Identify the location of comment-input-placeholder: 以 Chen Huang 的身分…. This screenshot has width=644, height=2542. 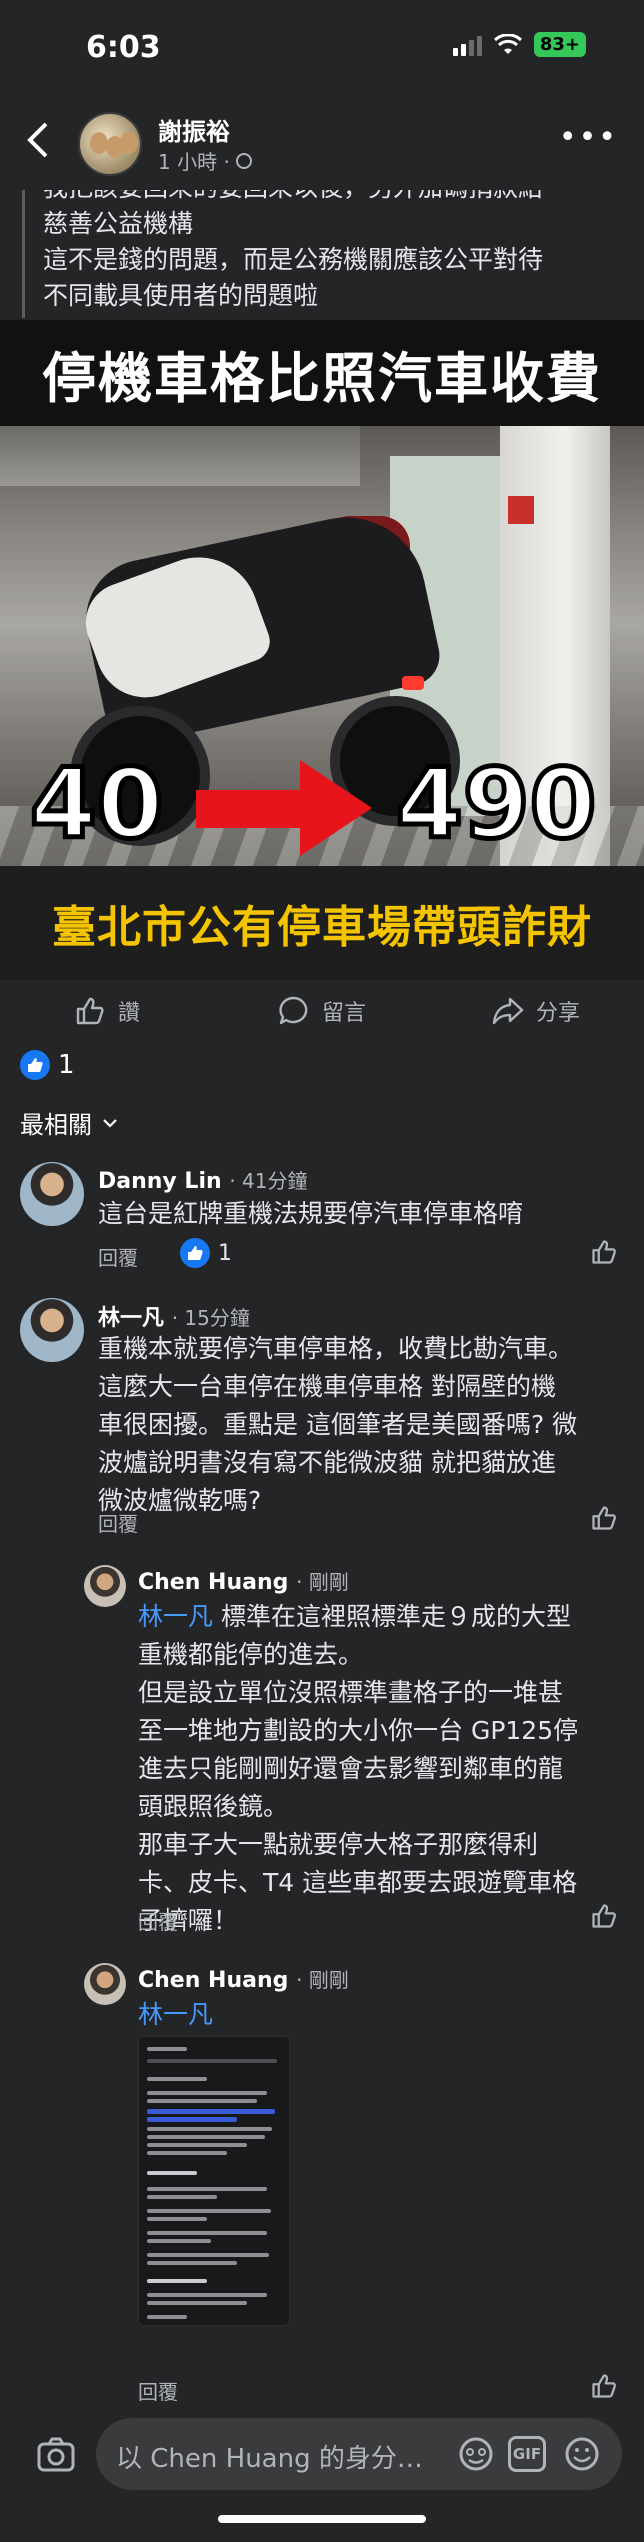
(269, 2459).